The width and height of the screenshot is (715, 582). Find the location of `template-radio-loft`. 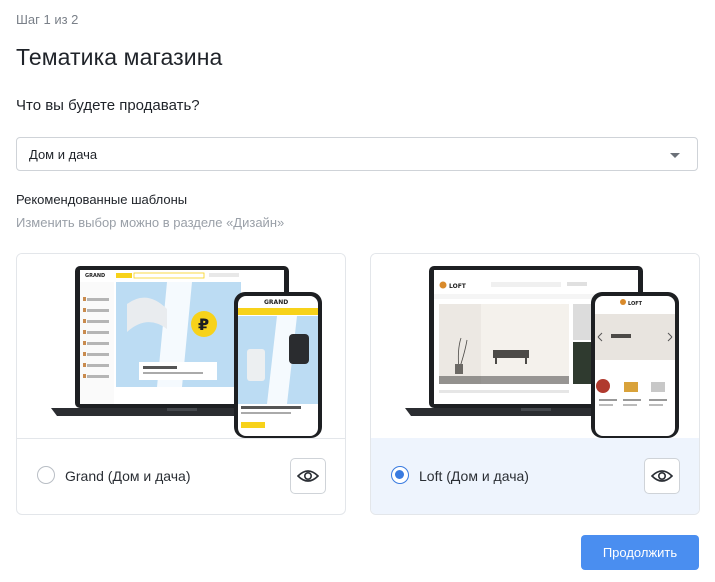

template-radio-loft is located at coordinates (400, 475).